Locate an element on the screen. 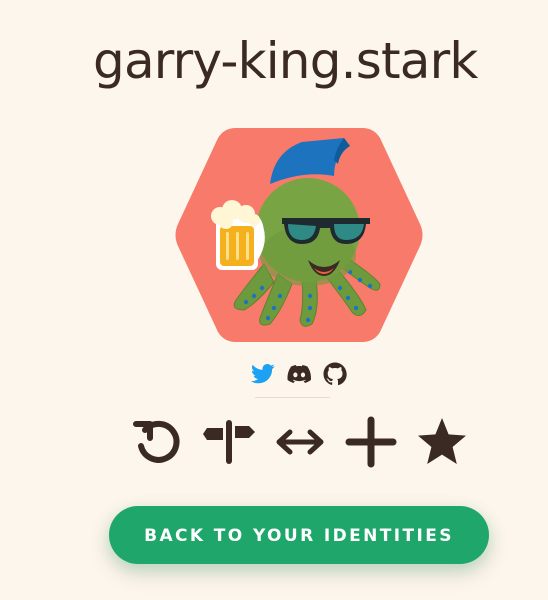 This screenshot has width=548, height=600. github-icon is located at coordinates (335, 374).